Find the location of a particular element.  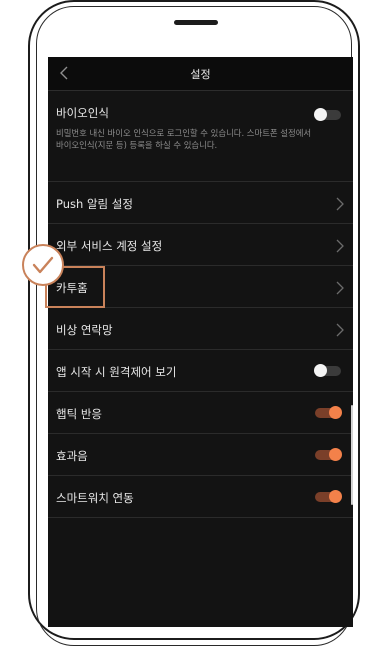

scrollbar is located at coordinates (352, 455).